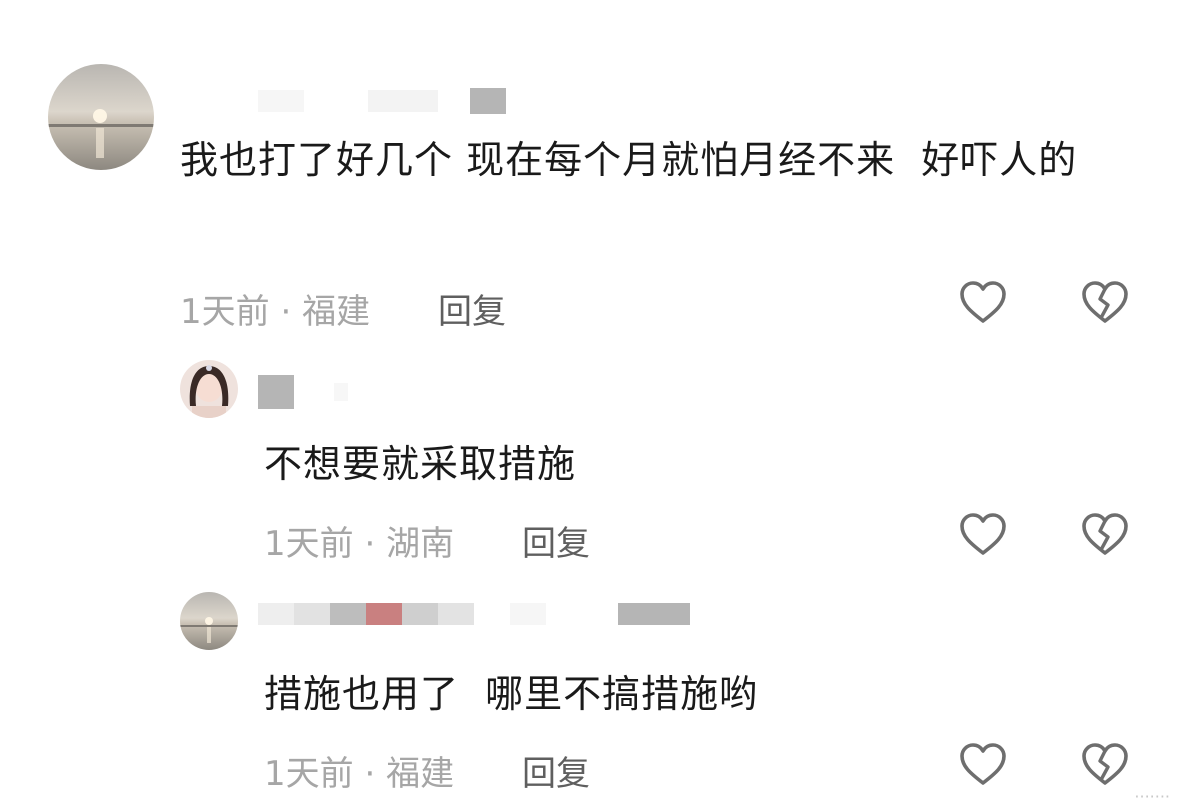 The image size is (1178, 812). I want to click on comment-text: 不想要就采取措施, so click(420, 464).